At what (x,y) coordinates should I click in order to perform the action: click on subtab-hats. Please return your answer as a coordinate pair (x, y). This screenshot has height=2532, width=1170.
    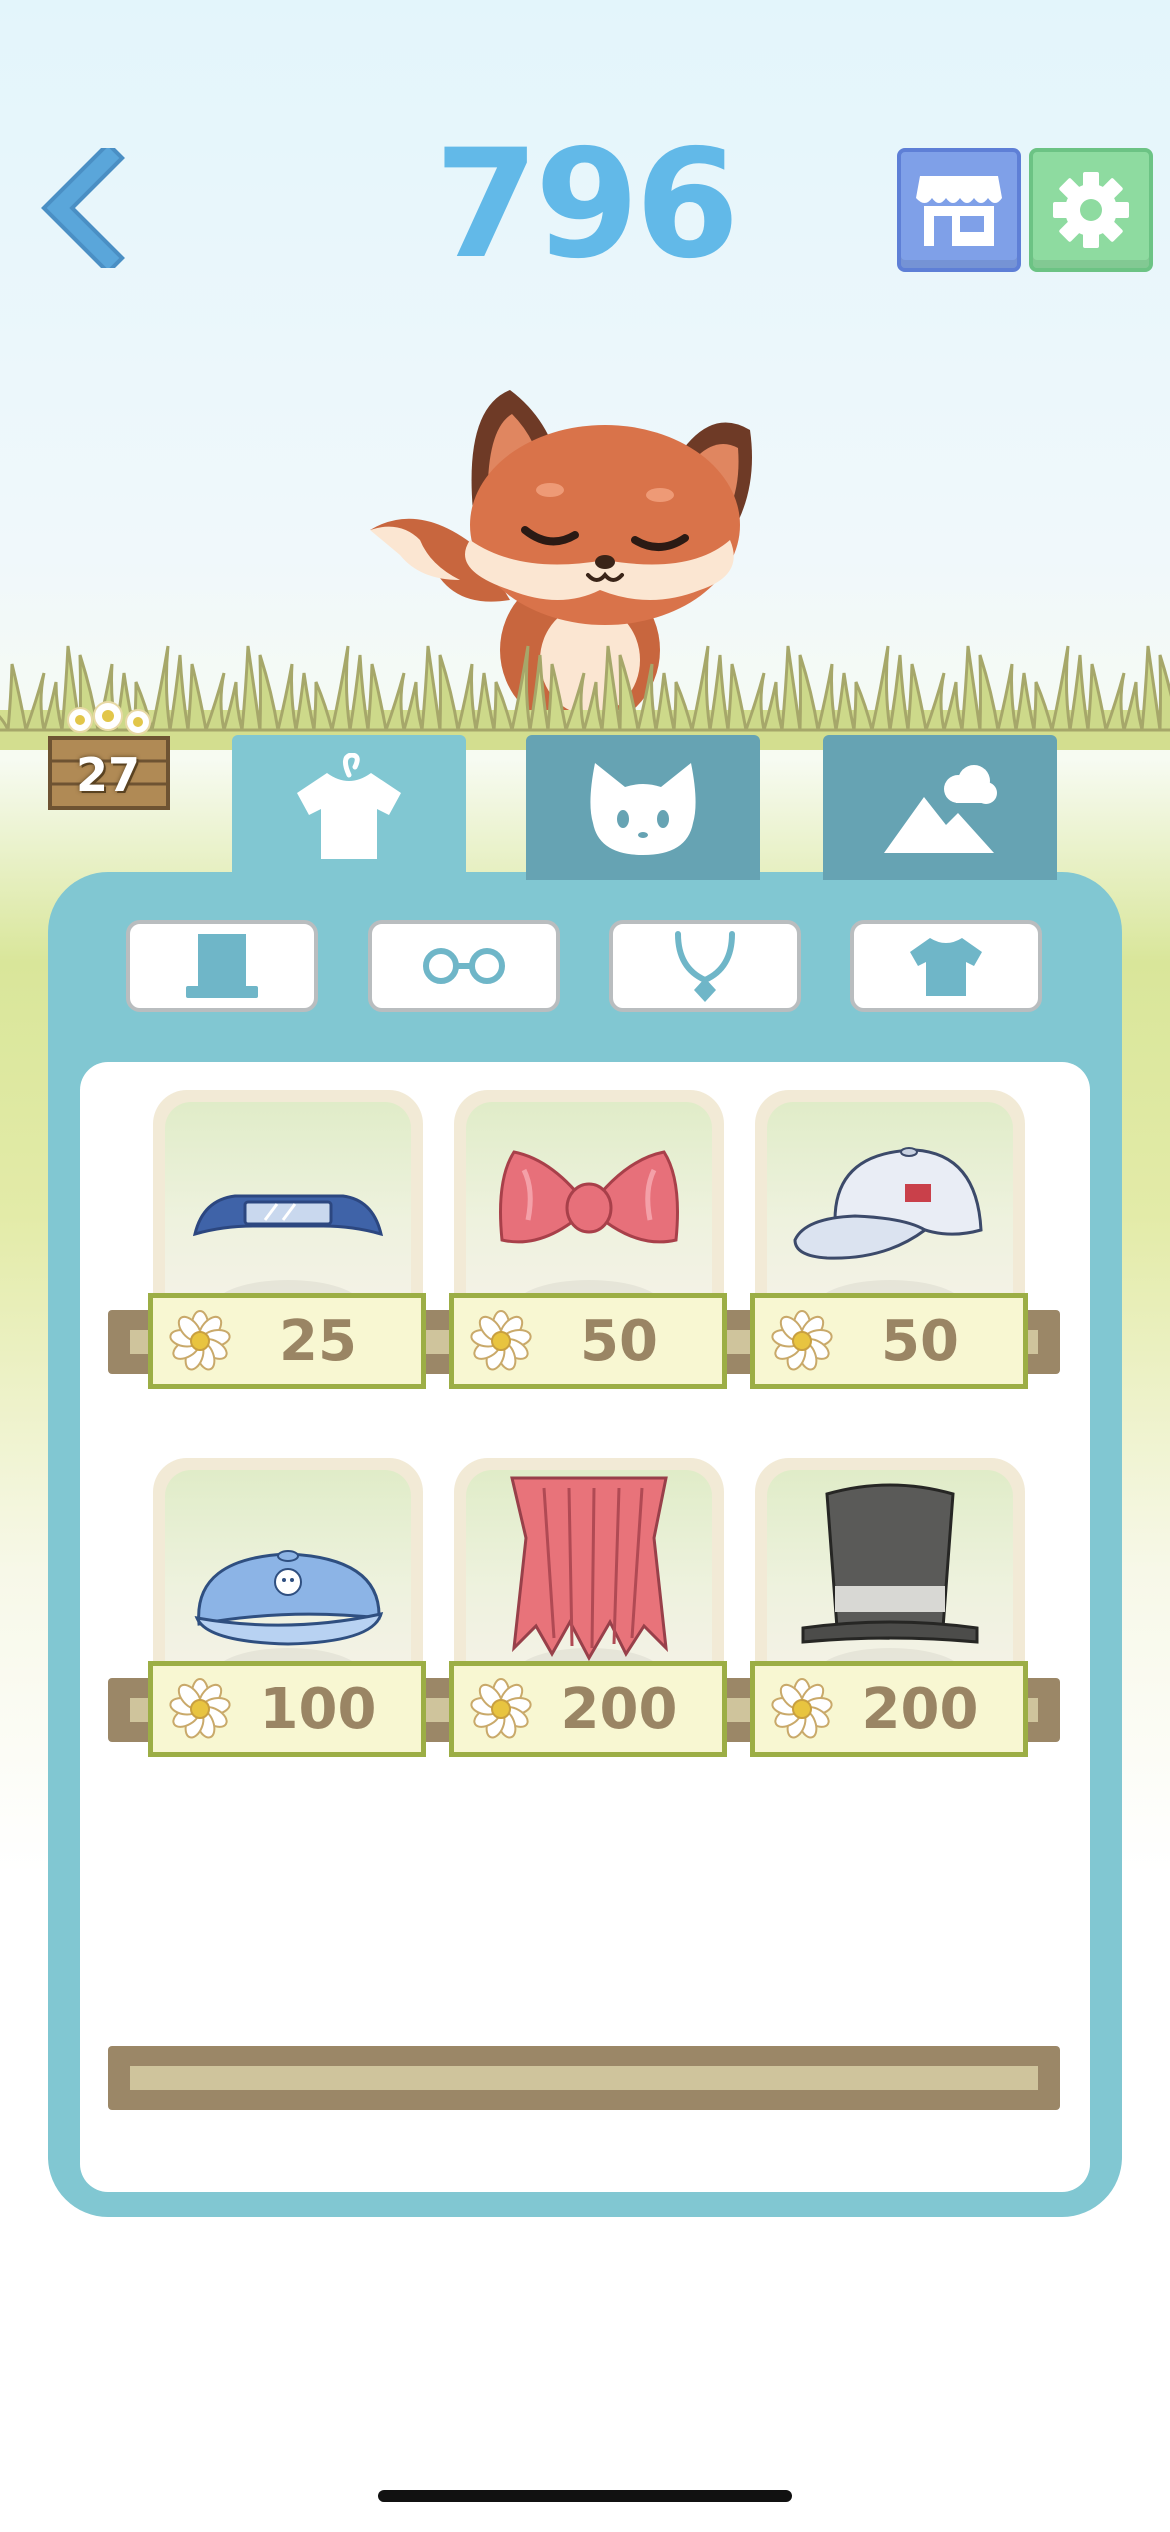
    Looking at the image, I should click on (222, 966).